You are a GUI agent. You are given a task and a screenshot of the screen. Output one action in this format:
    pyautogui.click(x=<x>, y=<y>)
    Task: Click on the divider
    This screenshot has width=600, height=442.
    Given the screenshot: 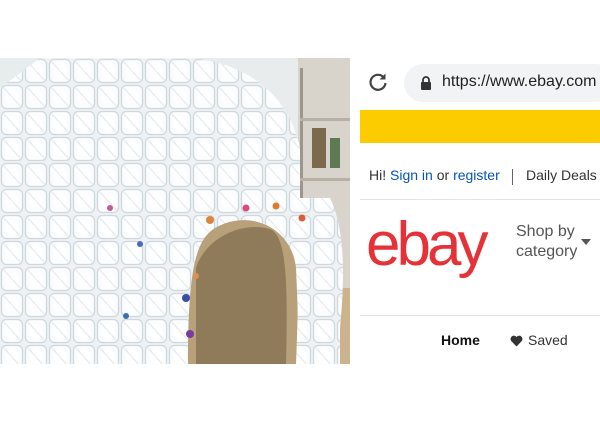 What is the action you would take?
    pyautogui.click(x=480, y=315)
    